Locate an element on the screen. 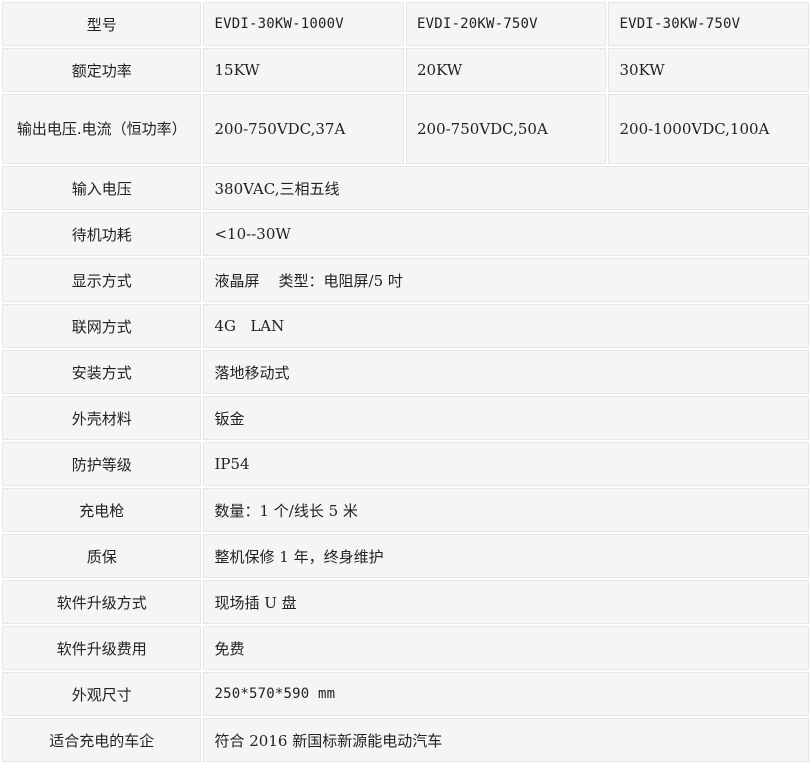 This screenshot has height=774, width=811. table-row: 软件升级方式 现场插 U 盘 is located at coordinates (405, 602).